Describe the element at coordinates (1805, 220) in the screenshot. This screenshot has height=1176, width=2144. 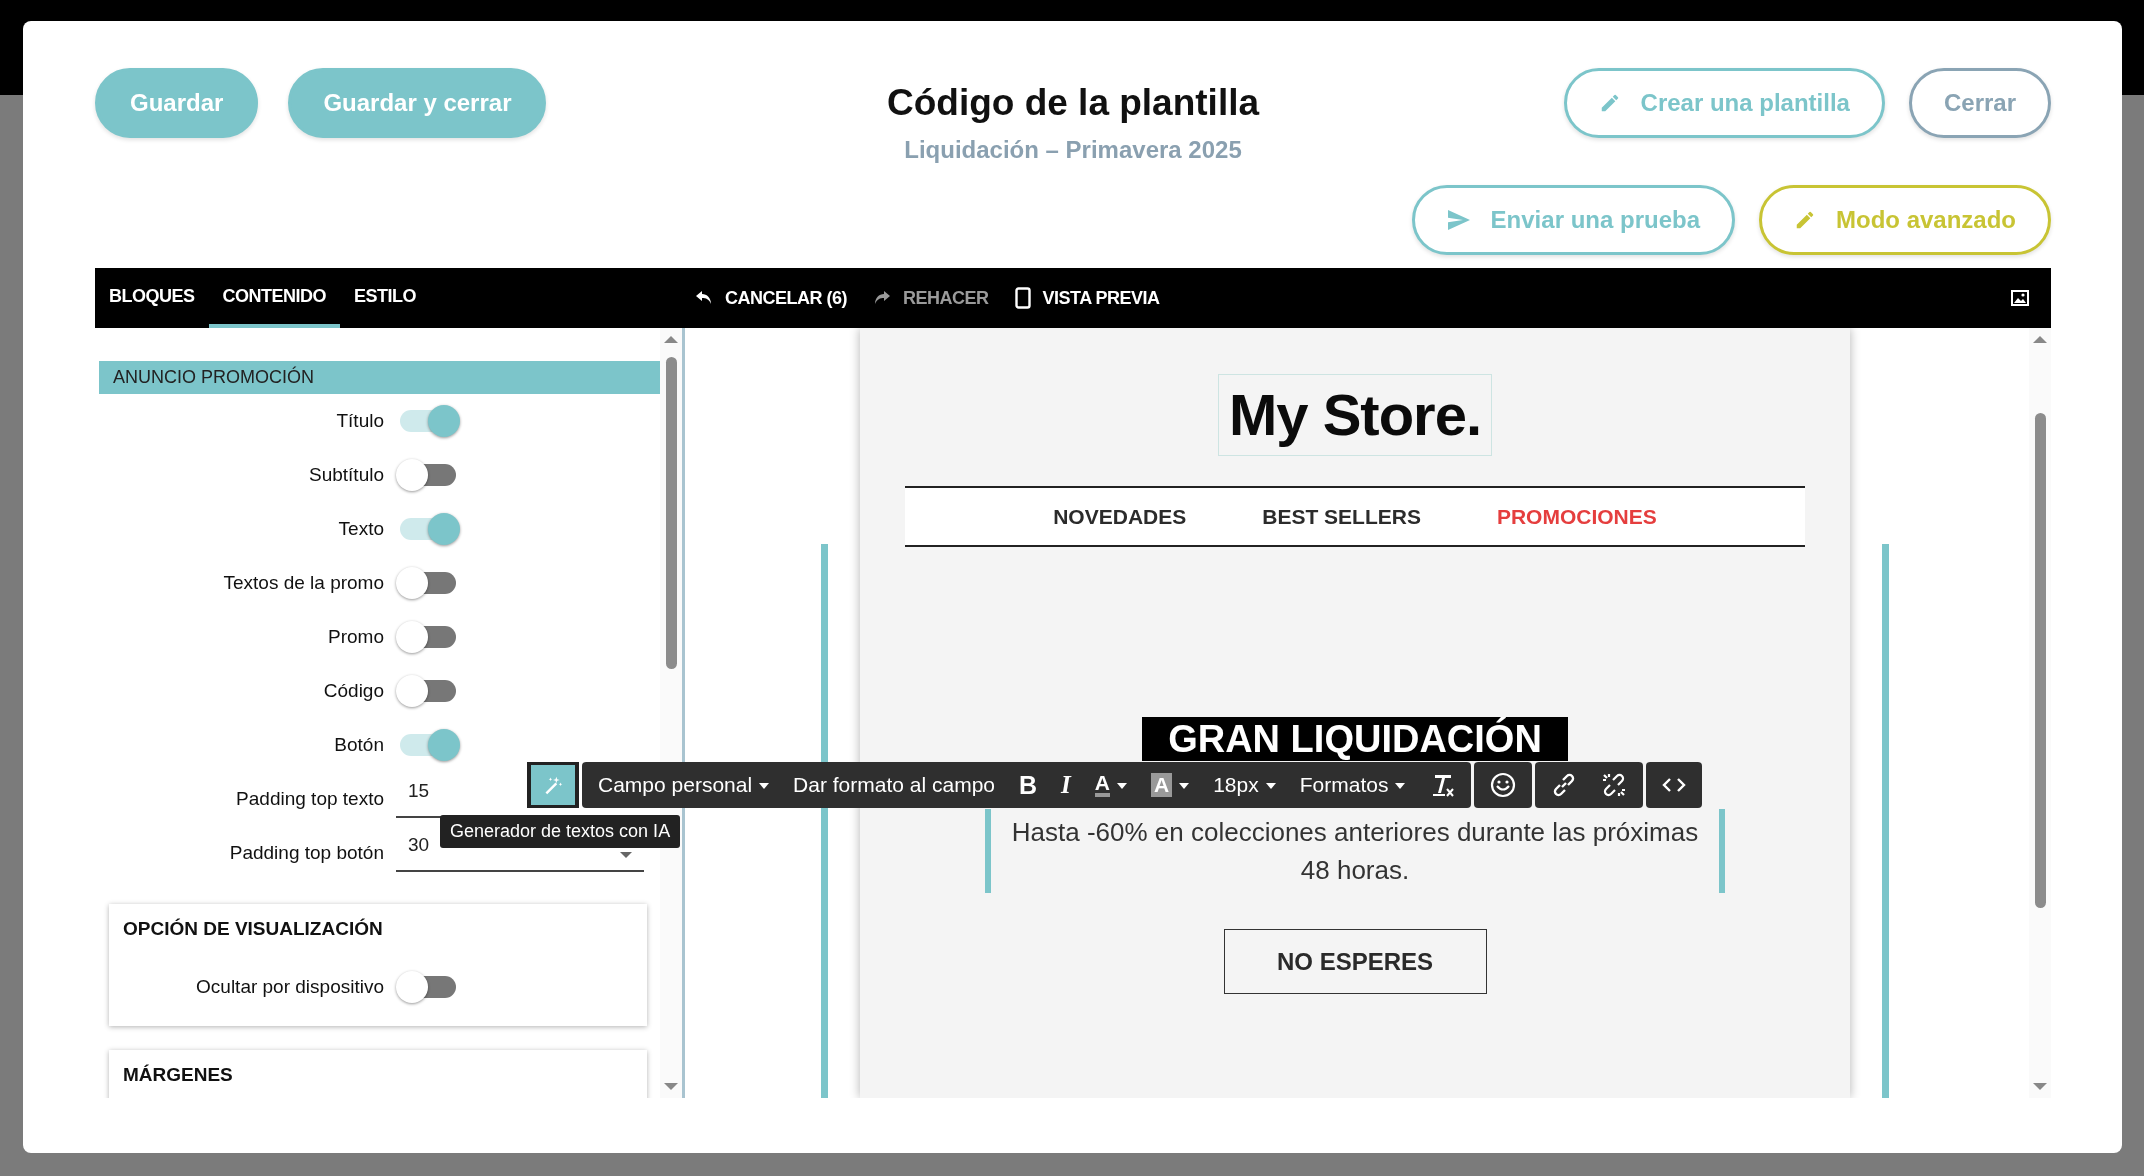
I see `pencil-icon` at that location.